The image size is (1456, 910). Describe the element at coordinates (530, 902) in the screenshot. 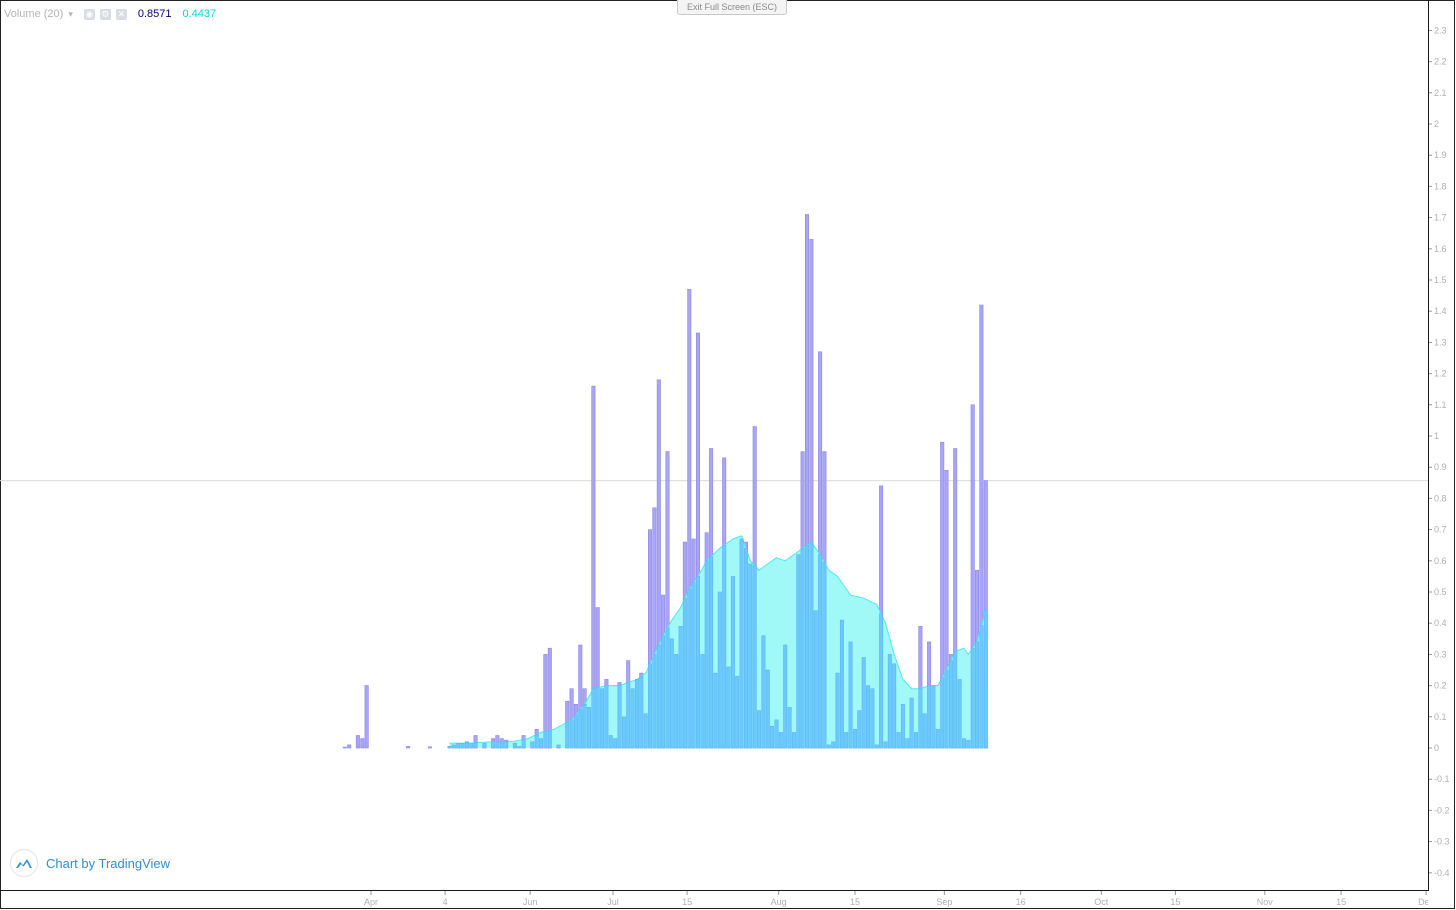

I see `x-tick-label: Jun` at that location.